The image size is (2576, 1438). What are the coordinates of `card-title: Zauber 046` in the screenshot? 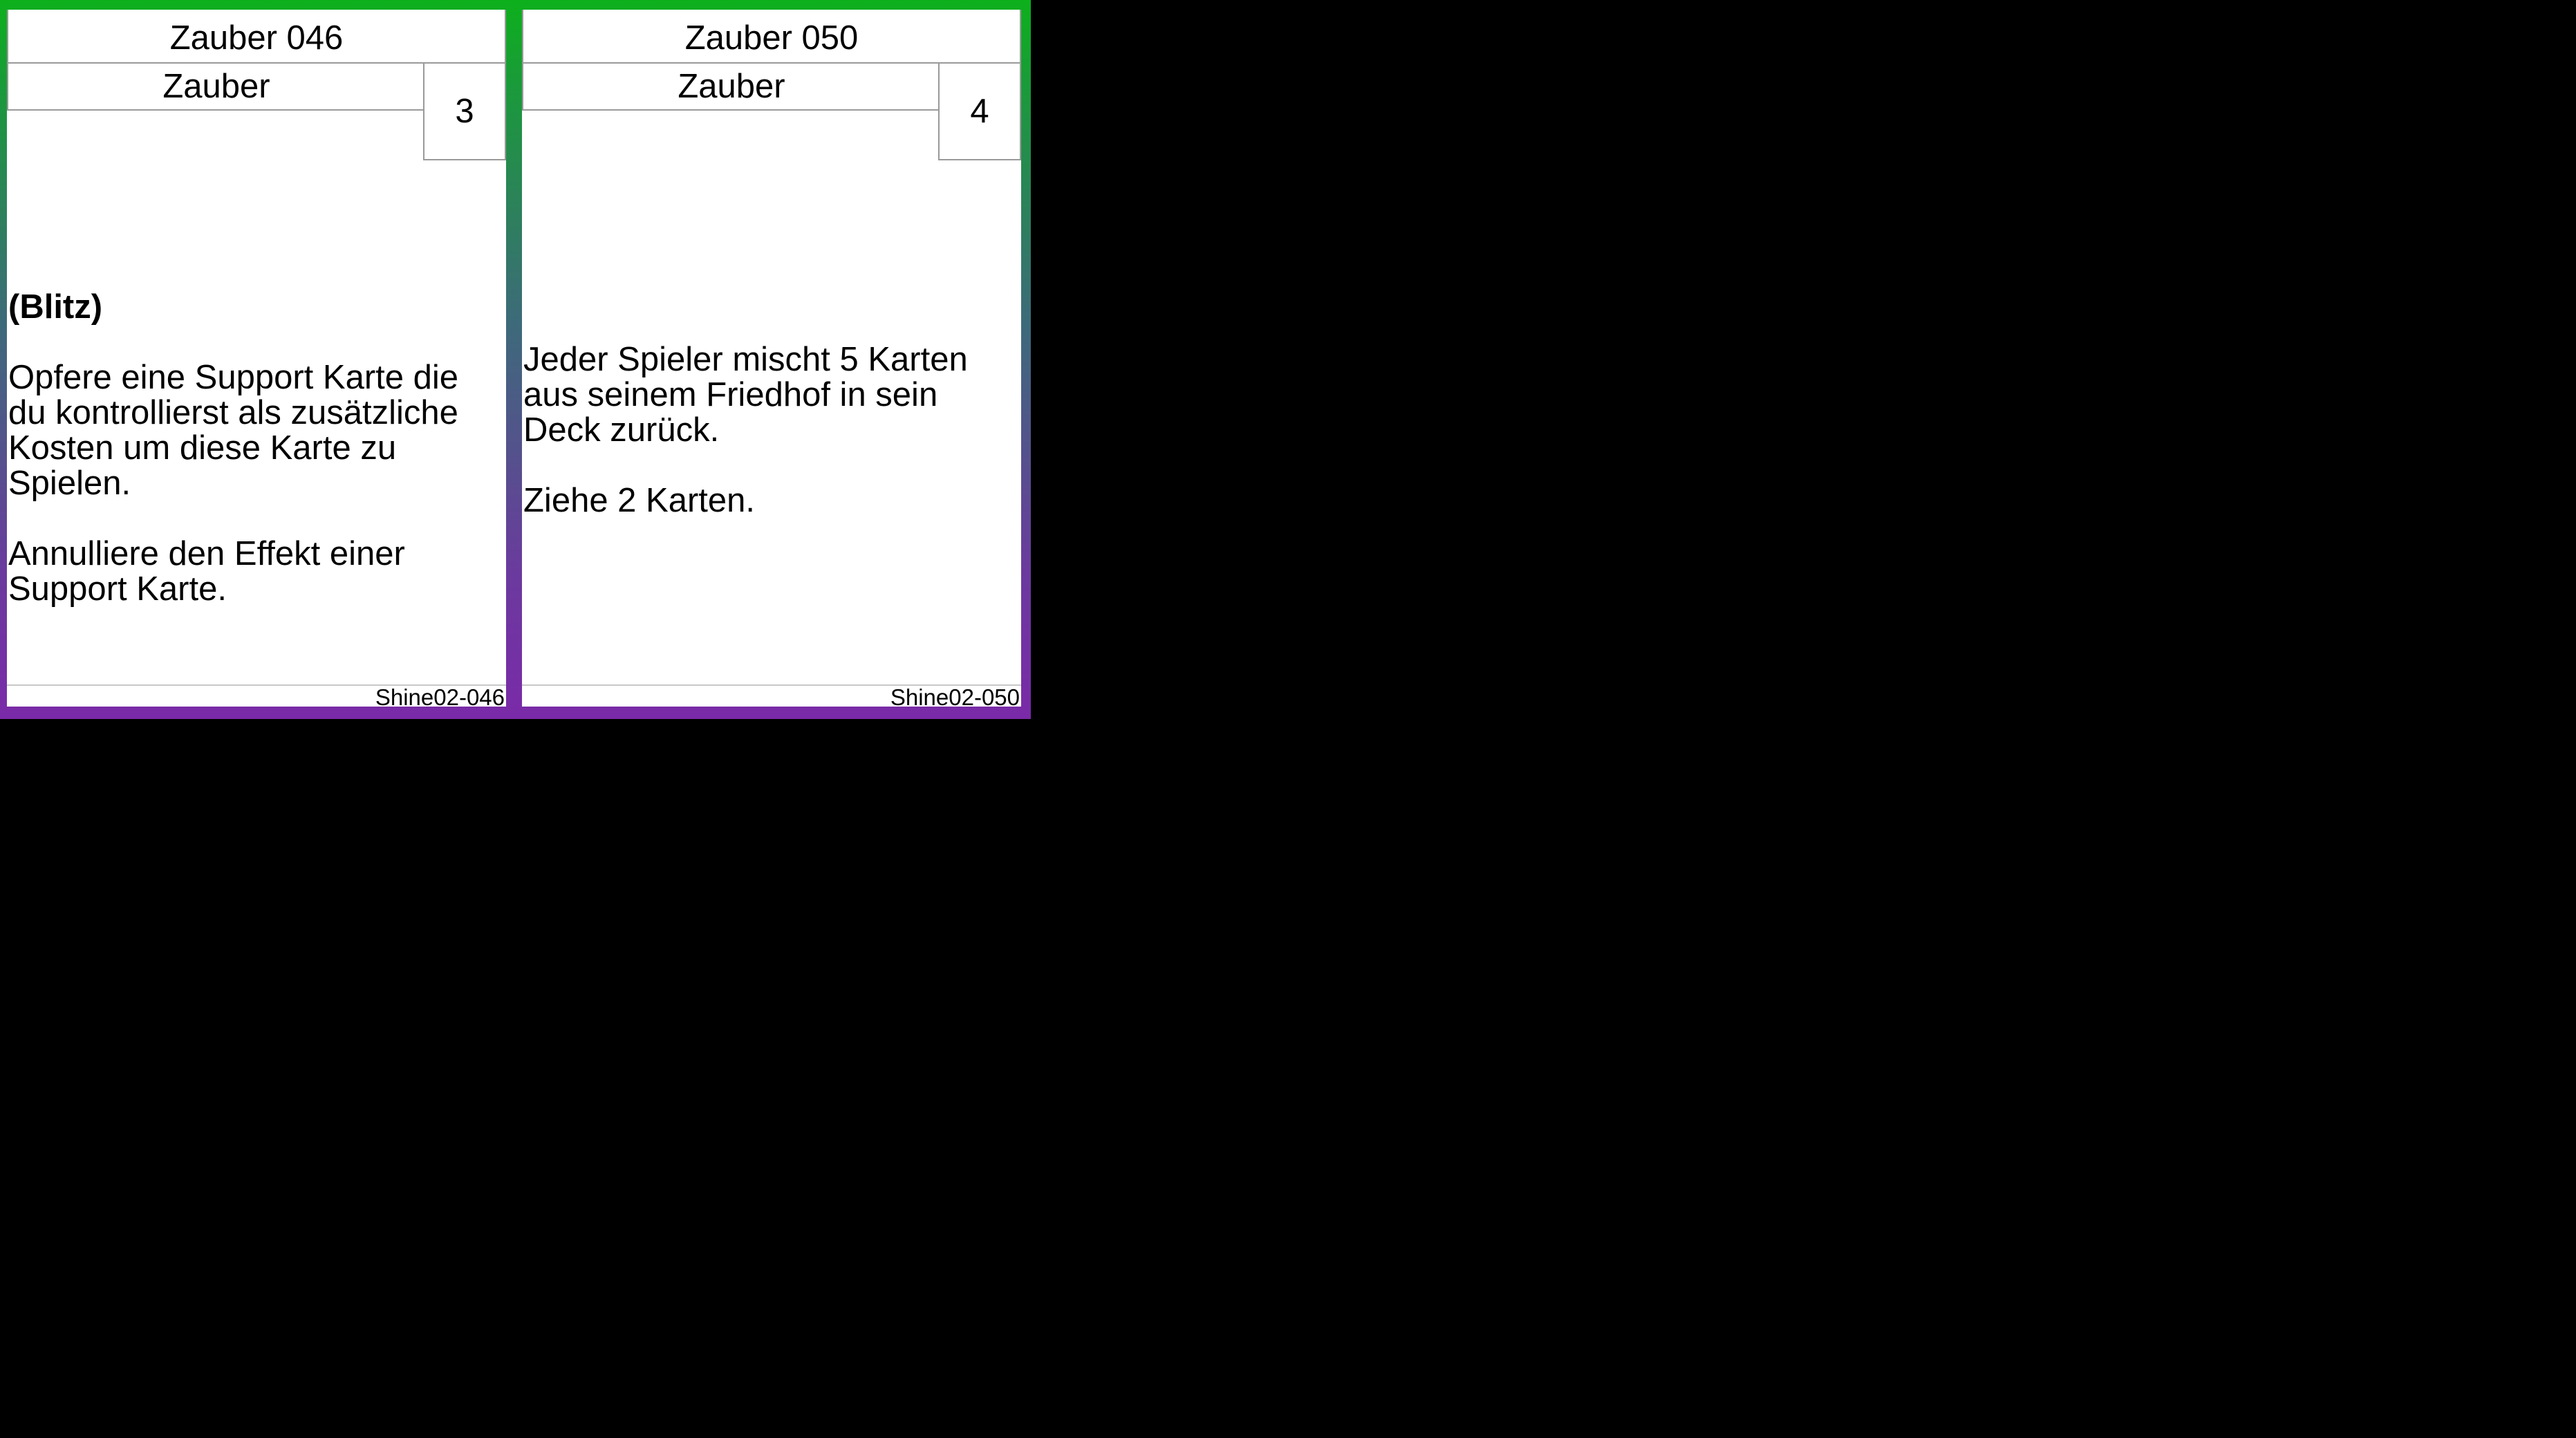 It's located at (256, 37).